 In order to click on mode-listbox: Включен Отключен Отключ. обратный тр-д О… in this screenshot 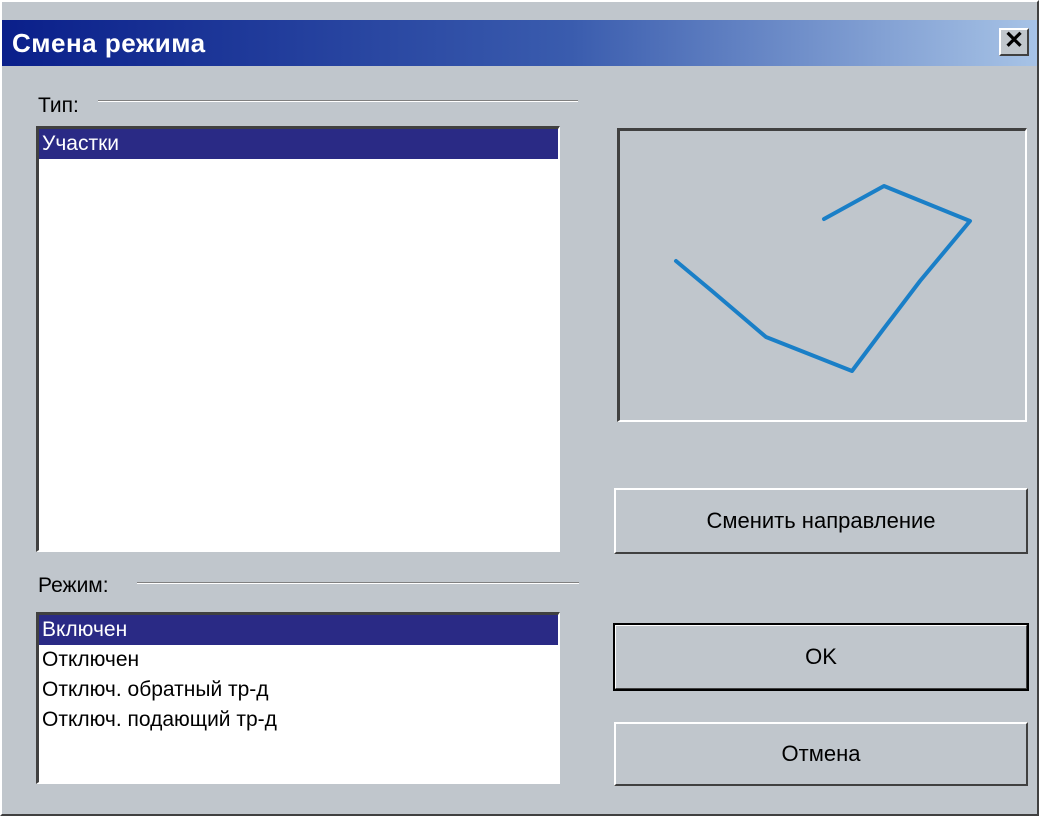, I will do `click(298, 698)`.